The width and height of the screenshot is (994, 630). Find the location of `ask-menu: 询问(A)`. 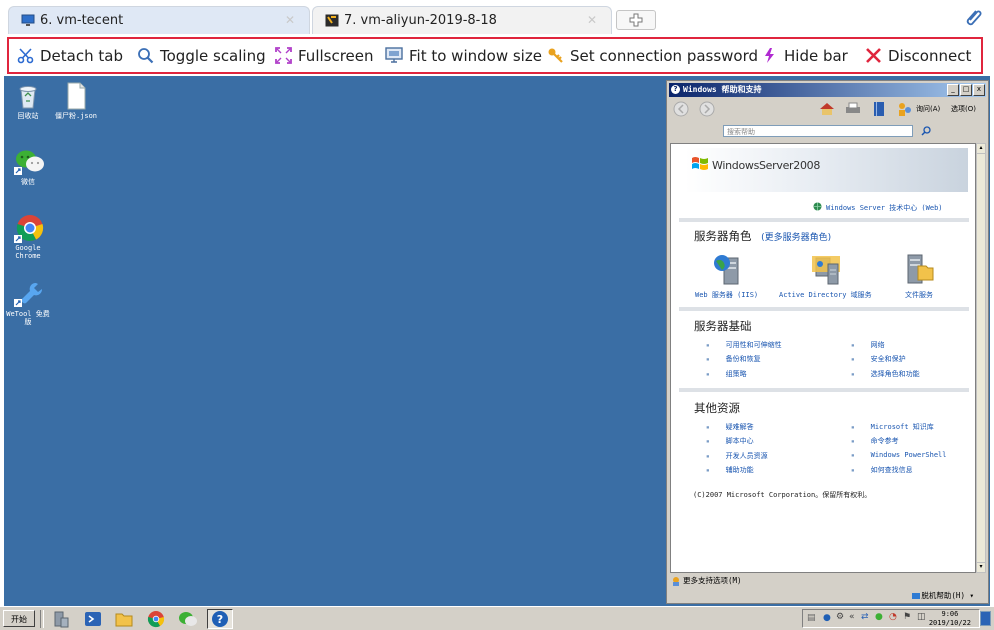

ask-menu: 询问(A) is located at coordinates (928, 109).